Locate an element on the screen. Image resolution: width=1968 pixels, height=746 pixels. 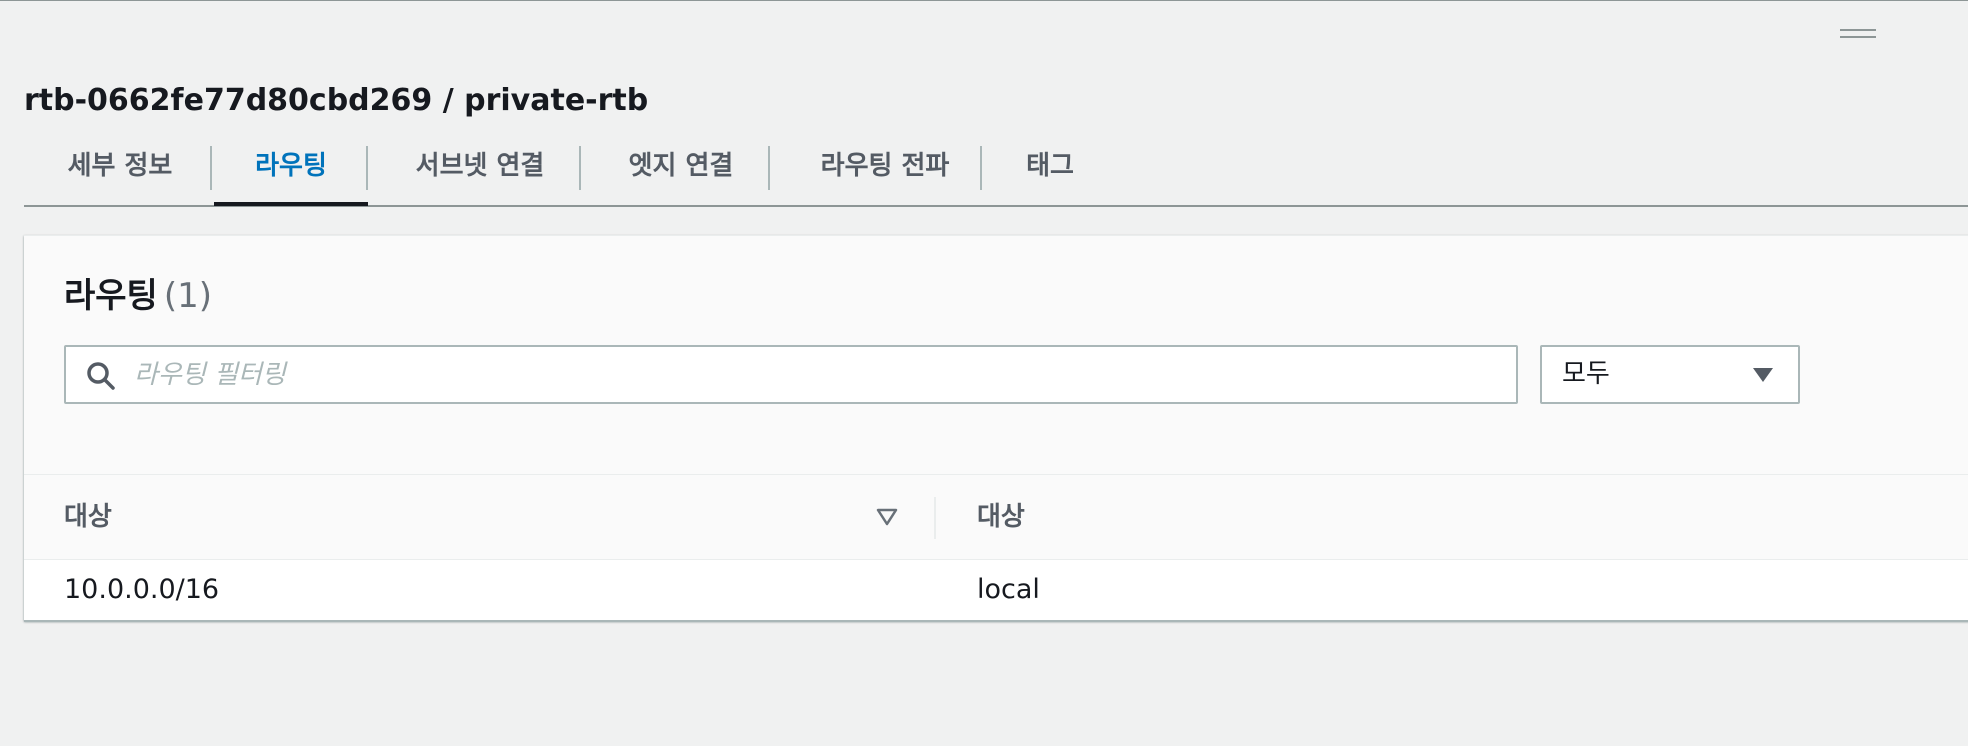
tab-details: 세부 정보 is located at coordinates (120, 173).